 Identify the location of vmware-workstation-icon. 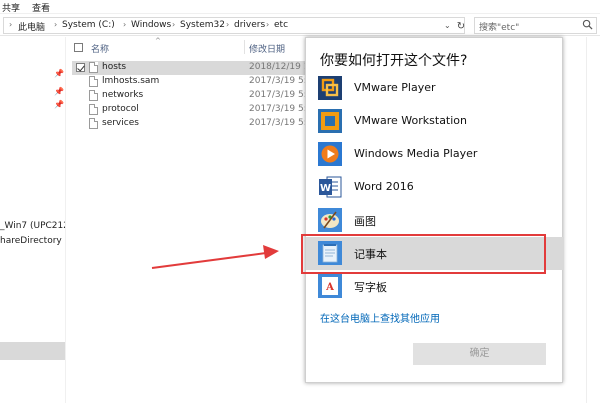
(330, 121).